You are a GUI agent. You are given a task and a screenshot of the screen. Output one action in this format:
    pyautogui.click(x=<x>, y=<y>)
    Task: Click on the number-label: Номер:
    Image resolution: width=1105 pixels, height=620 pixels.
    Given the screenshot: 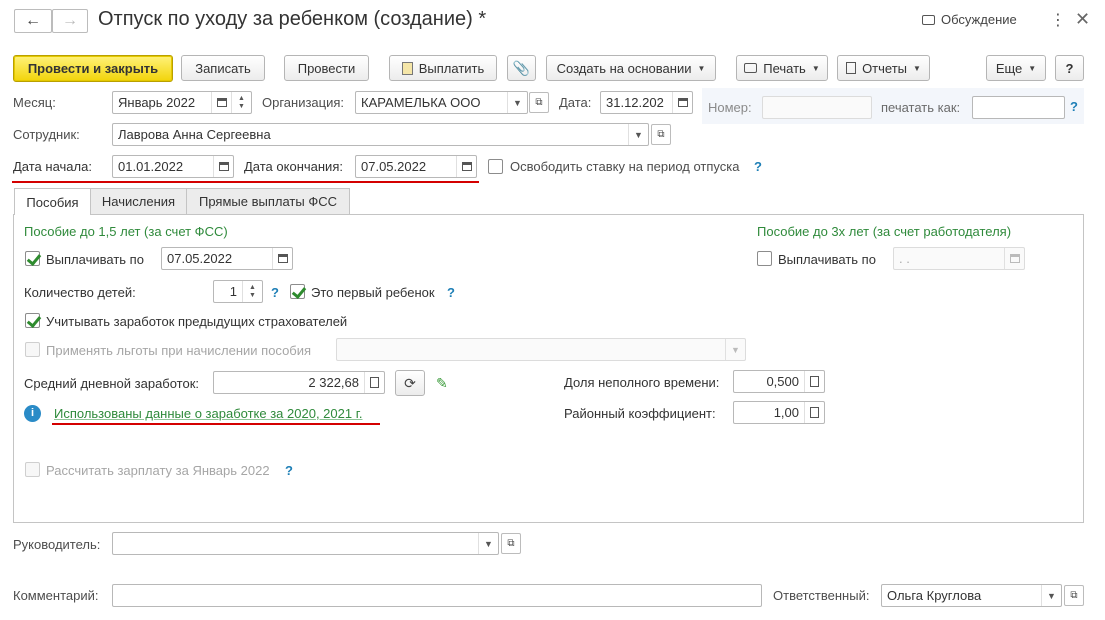 What is the action you would take?
    pyautogui.click(x=730, y=107)
    